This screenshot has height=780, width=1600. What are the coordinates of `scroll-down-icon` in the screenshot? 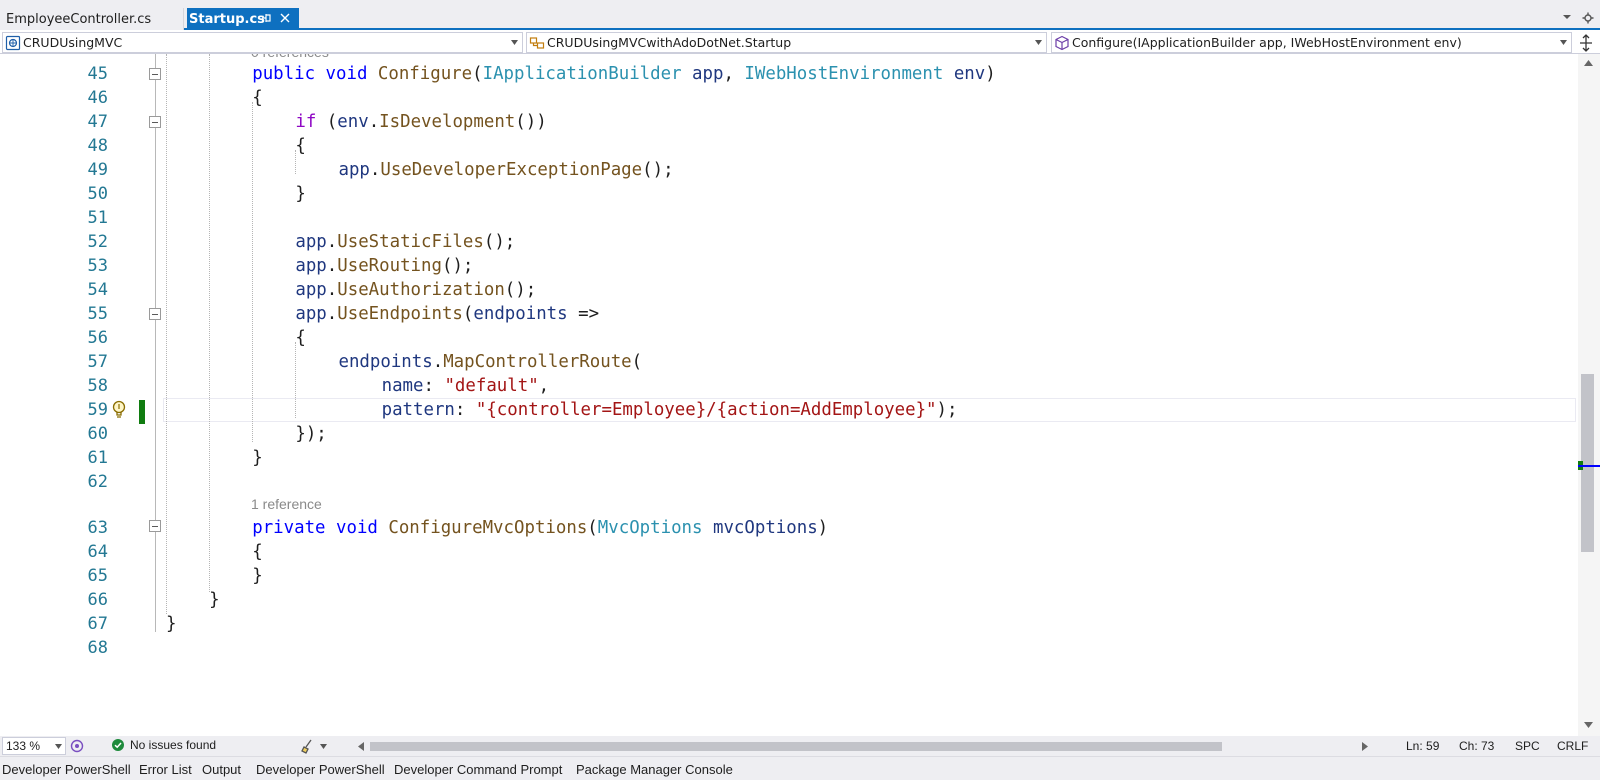 It's located at (1588, 725).